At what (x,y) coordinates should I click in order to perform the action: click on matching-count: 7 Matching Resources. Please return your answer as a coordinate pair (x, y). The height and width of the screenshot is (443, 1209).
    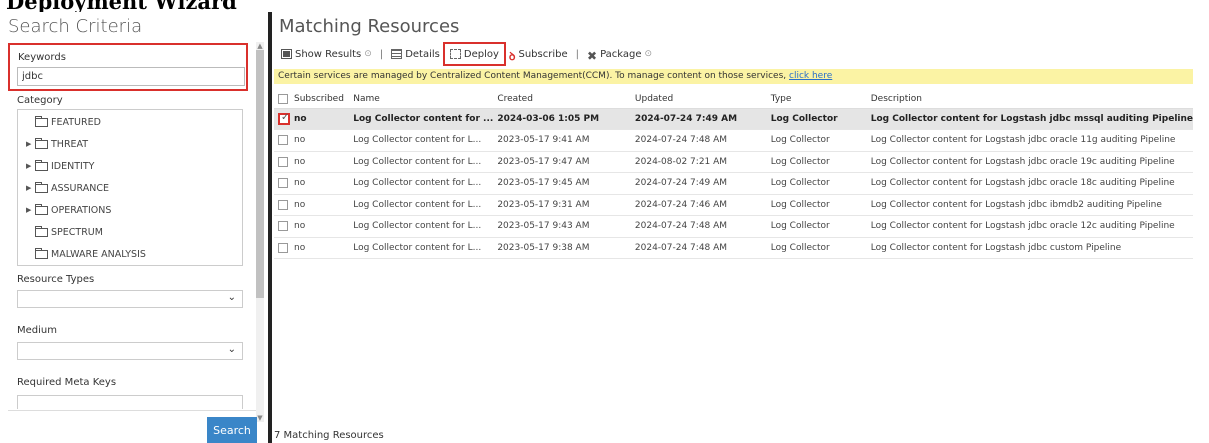
    Looking at the image, I should click on (329, 435).